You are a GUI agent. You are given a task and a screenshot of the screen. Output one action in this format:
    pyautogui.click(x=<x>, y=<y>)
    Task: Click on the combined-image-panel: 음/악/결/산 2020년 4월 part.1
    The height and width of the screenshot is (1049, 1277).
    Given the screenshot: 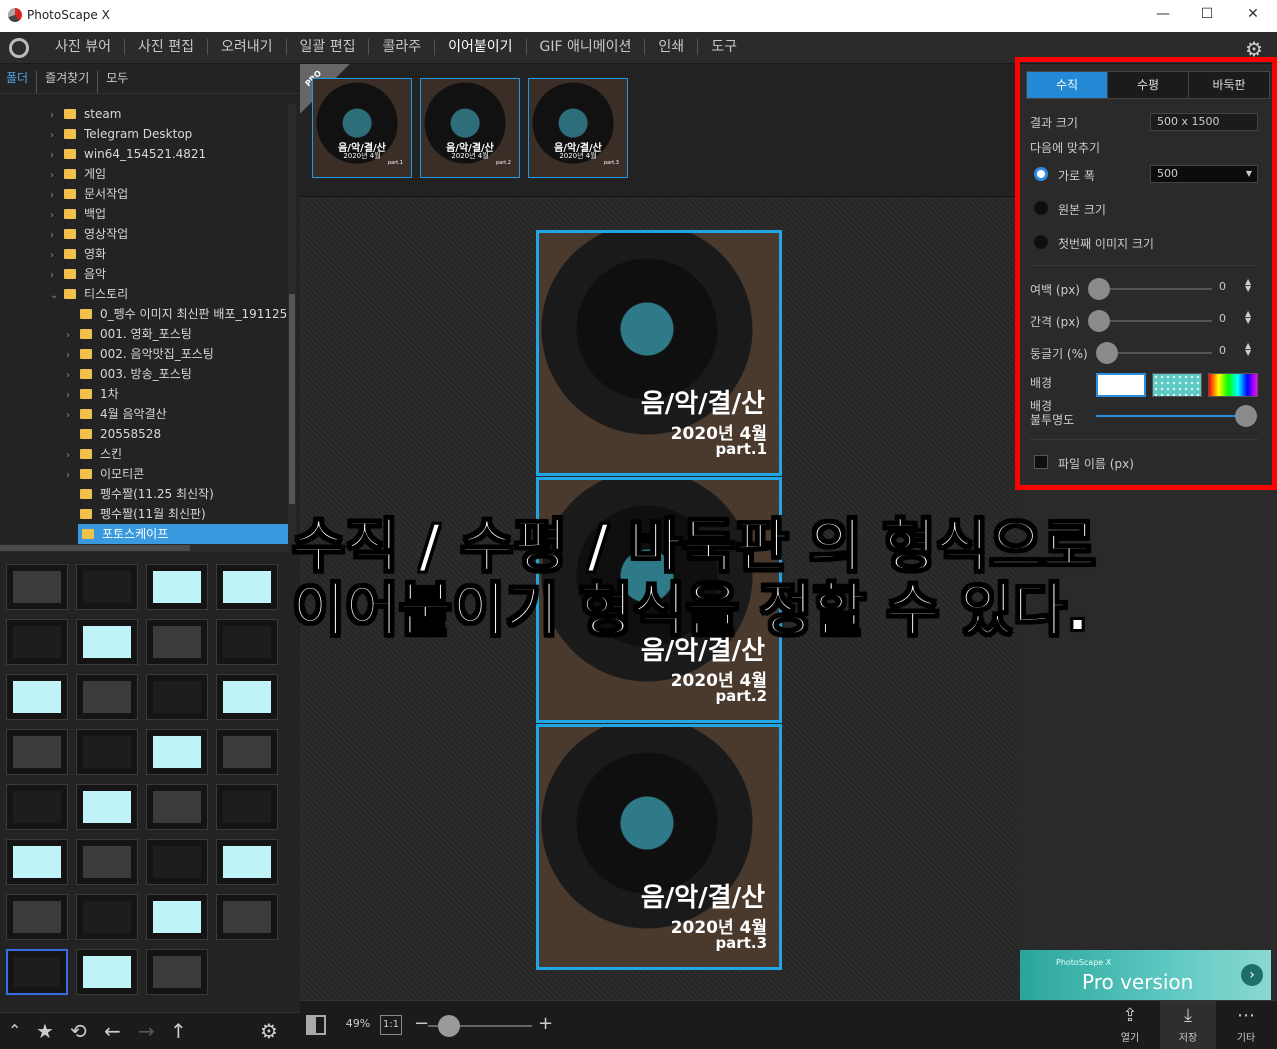 What is the action you would take?
    pyautogui.click(x=659, y=353)
    